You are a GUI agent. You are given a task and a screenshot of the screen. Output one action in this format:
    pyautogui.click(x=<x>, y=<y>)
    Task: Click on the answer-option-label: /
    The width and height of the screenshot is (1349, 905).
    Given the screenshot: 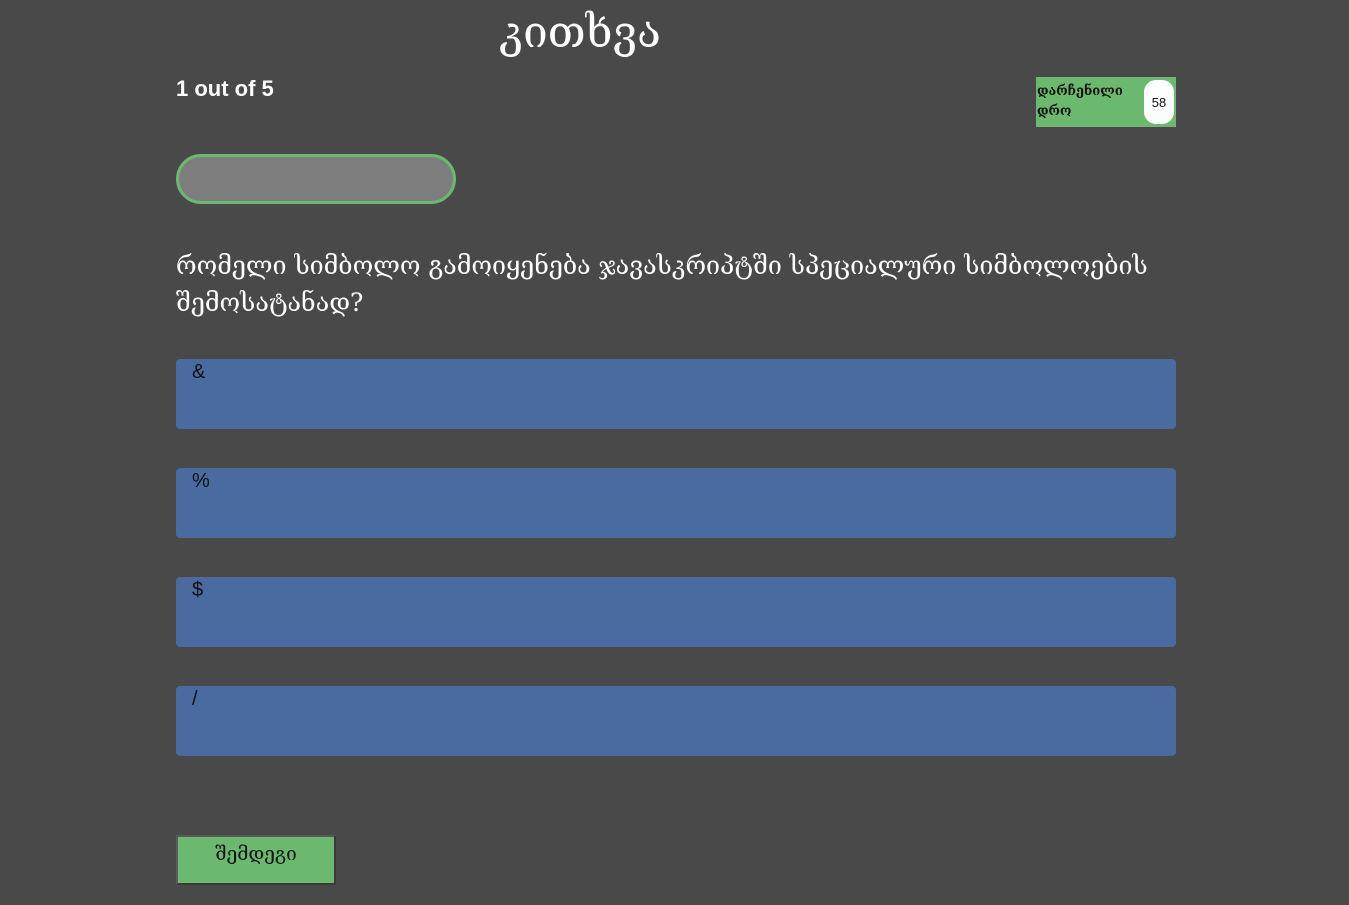 What is the action you would take?
    pyautogui.click(x=195, y=699)
    